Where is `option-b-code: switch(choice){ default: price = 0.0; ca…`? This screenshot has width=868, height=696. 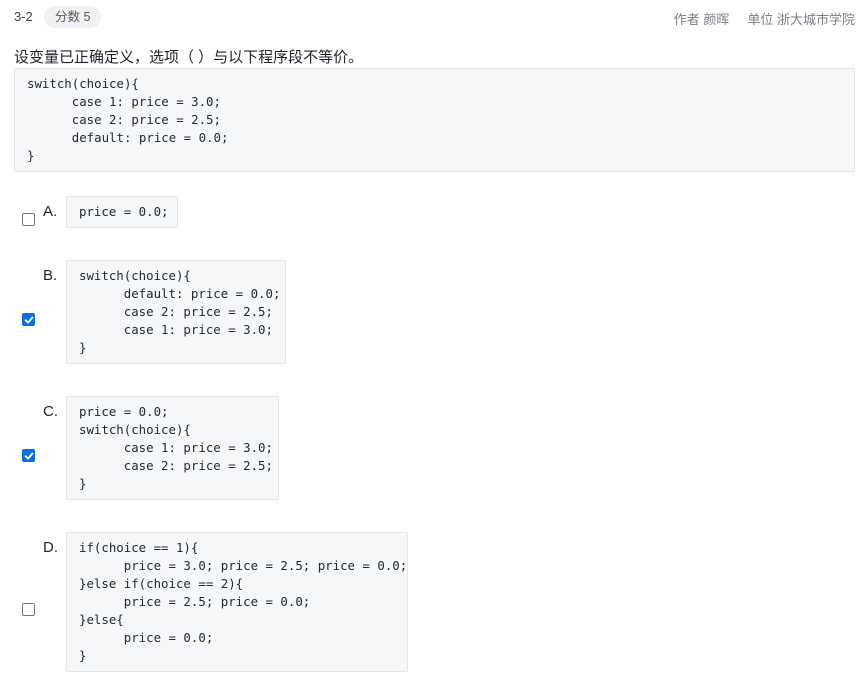 option-b-code: switch(choice){ default: price = 0.0; ca… is located at coordinates (176, 312).